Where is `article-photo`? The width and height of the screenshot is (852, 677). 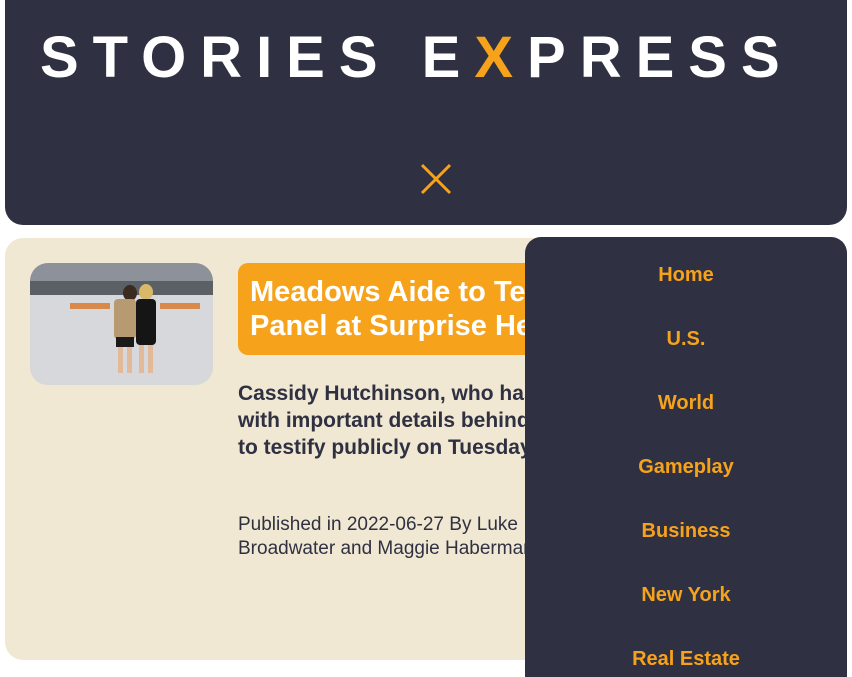 article-photo is located at coordinates (121, 324).